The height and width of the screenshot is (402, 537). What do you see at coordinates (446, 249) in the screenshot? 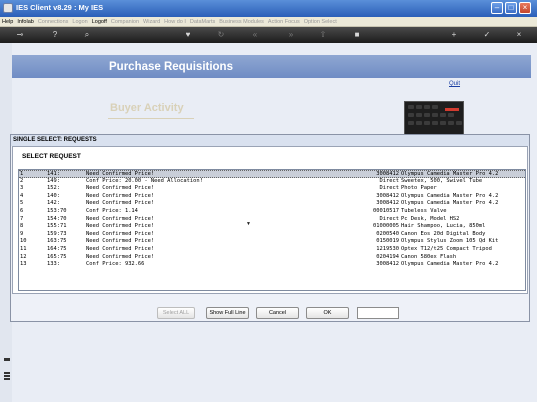
I see `row-item: Optex T12/t25 Compact Tripod` at bounding box center [446, 249].